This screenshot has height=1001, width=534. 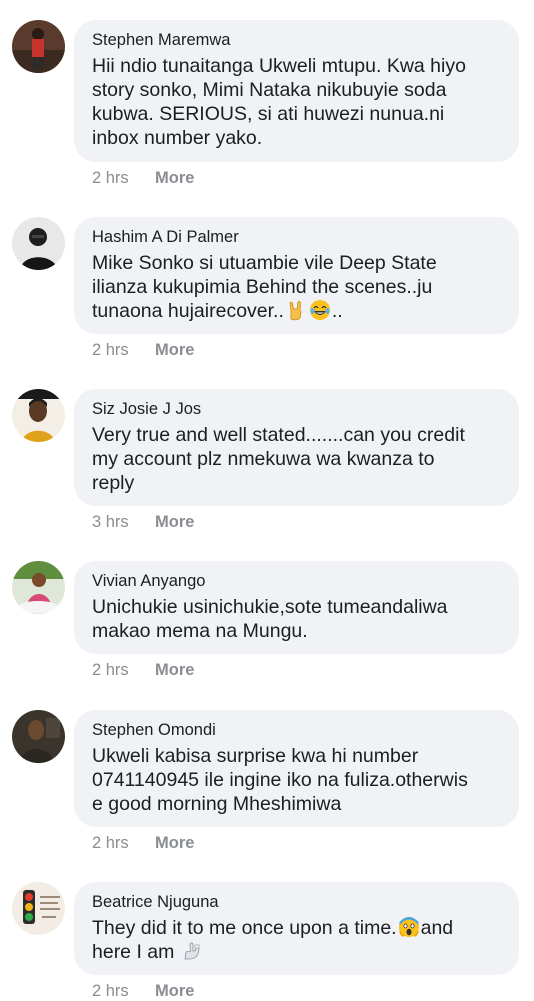 I want to click on flexed-arm-emoji, so click(x=192, y=951).